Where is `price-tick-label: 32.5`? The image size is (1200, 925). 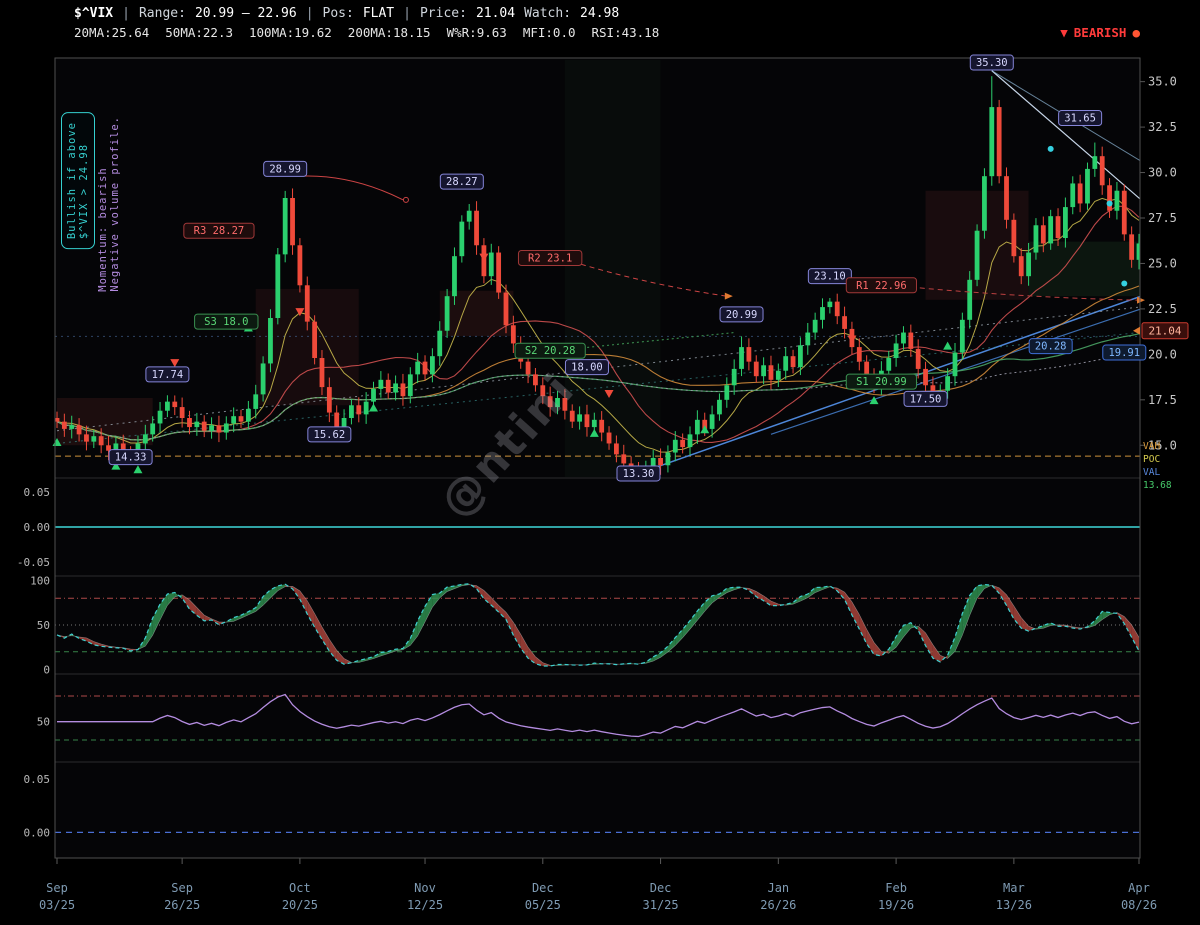
price-tick-label: 32.5 is located at coordinates (1162, 127).